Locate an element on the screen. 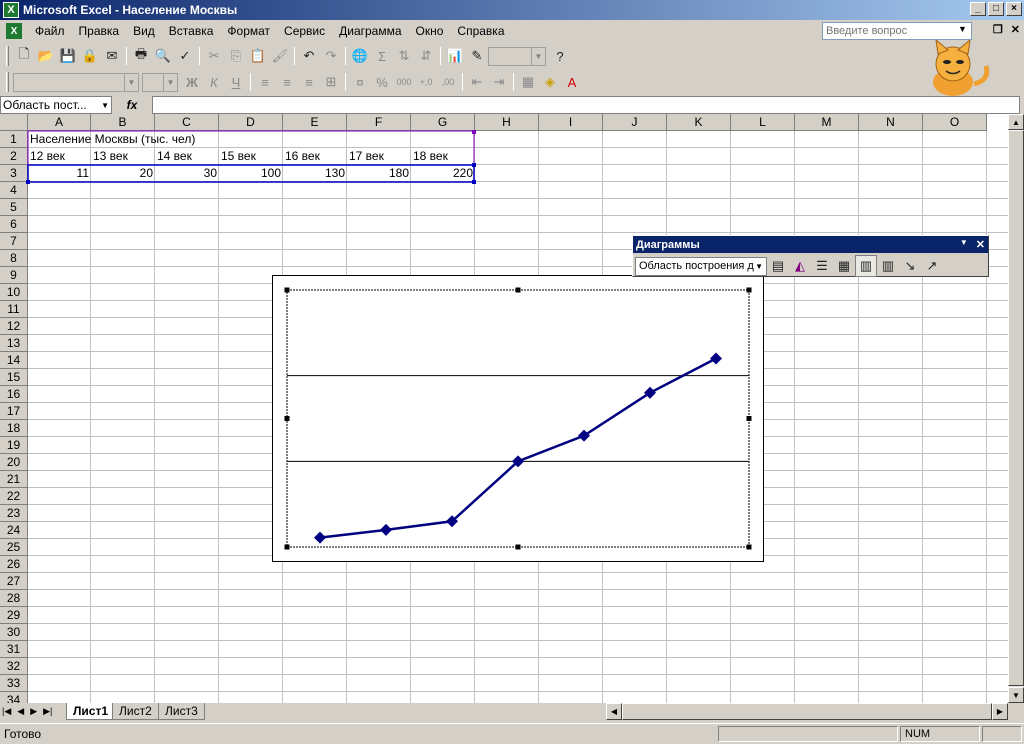  align-center-icon: ≡ is located at coordinates (287, 82).